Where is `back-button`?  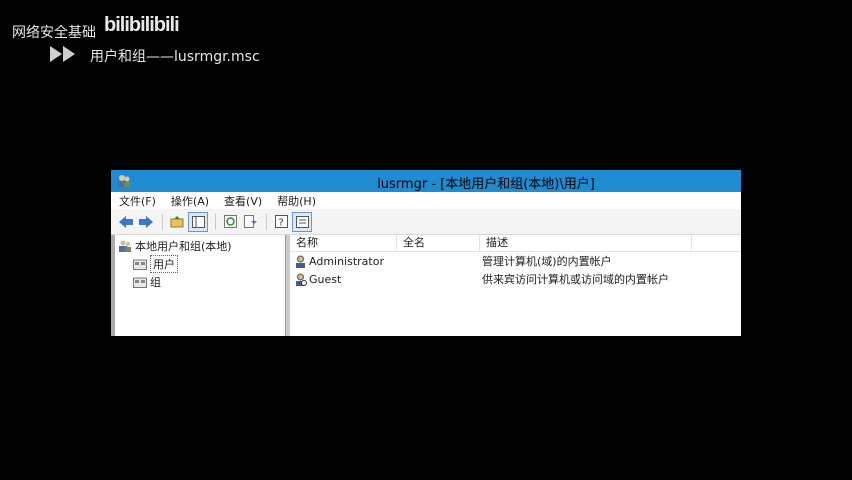 back-button is located at coordinates (126, 222).